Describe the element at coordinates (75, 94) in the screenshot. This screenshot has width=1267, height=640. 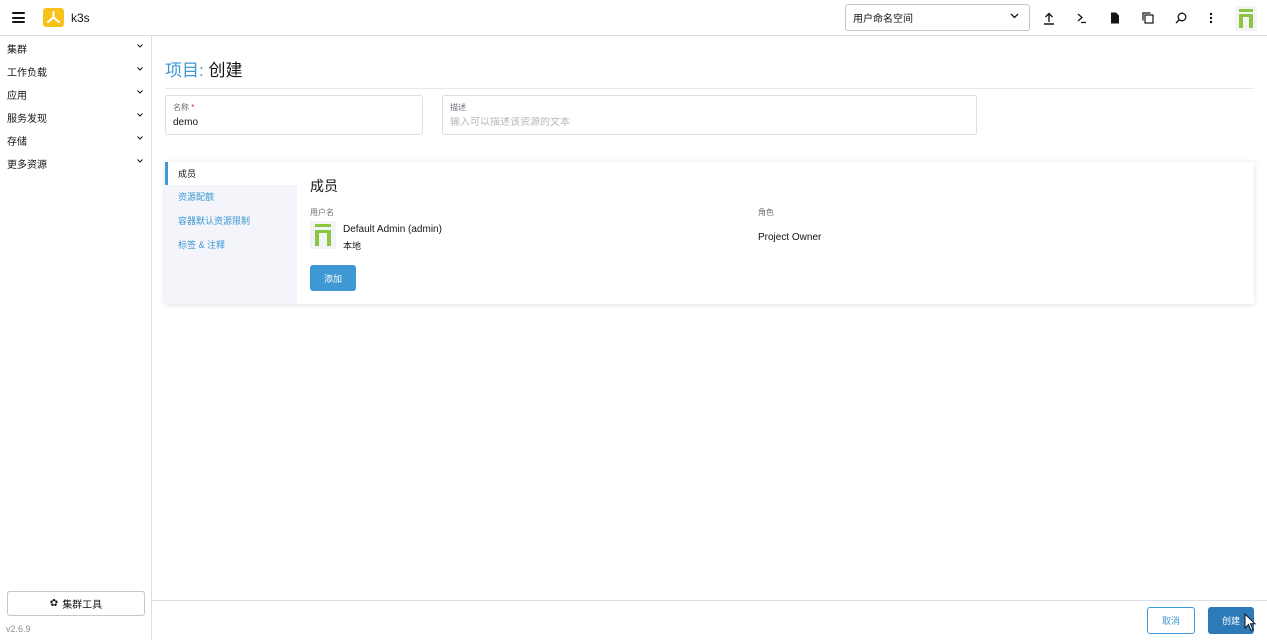
I see `nav-group-apps: 应用` at that location.